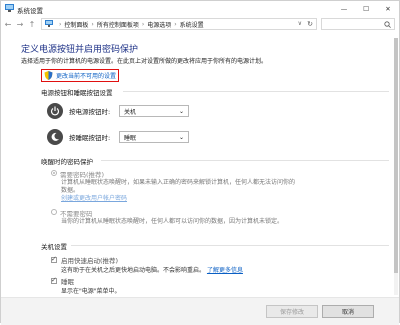 The image size is (400, 325). What do you see at coordinates (55, 111) in the screenshot?
I see `power-icon` at bounding box center [55, 111].